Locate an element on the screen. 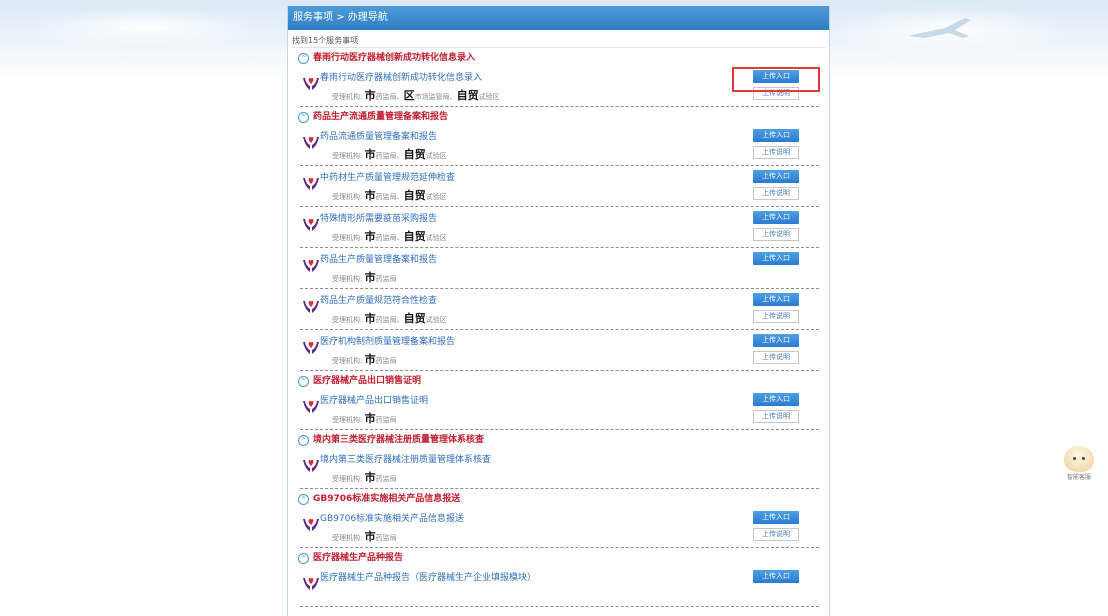  service-item-link: 中药材生产质量管理规范延伸检查 is located at coordinates (387, 176).